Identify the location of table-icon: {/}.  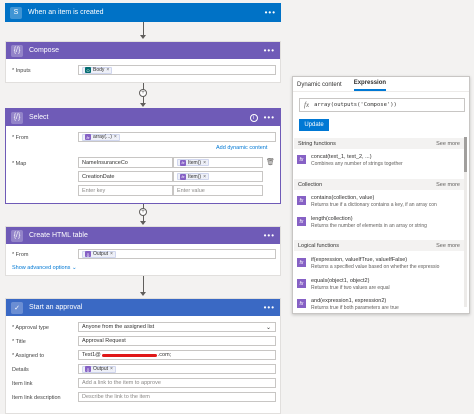
(17, 235).